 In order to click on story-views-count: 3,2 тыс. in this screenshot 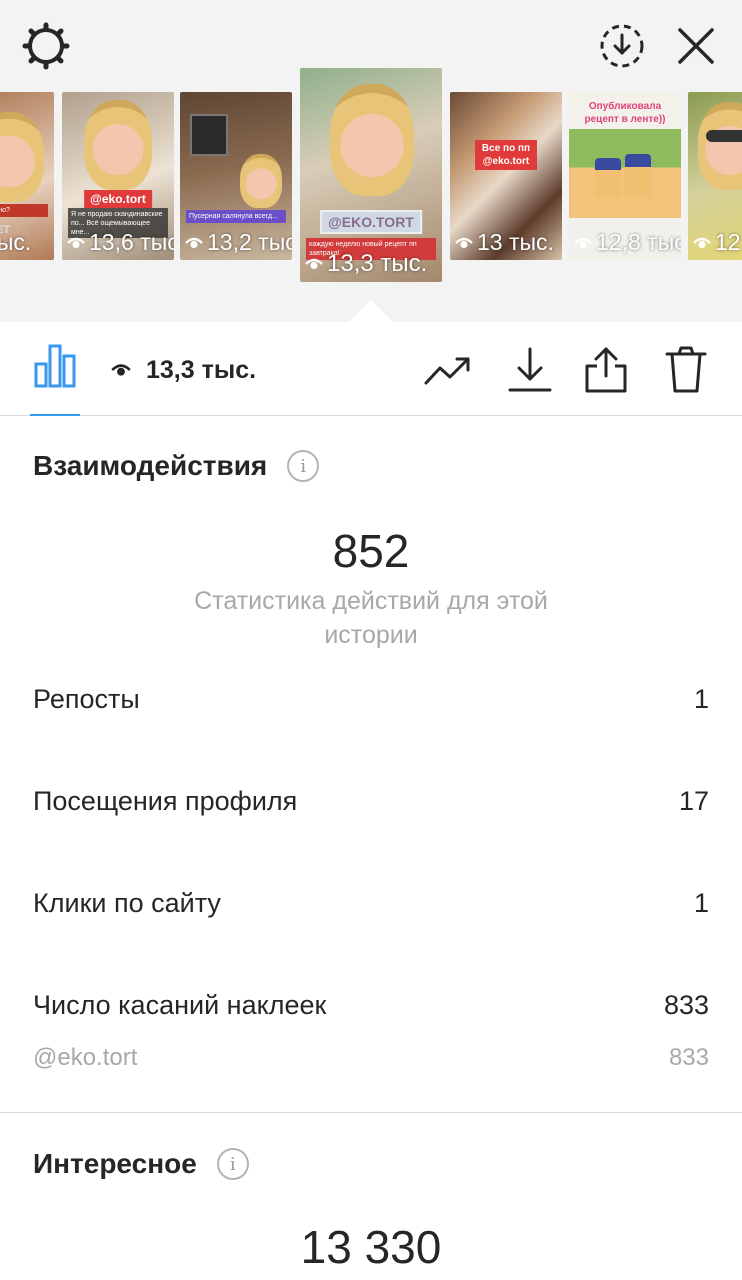, I will do `click(16, 242)`.